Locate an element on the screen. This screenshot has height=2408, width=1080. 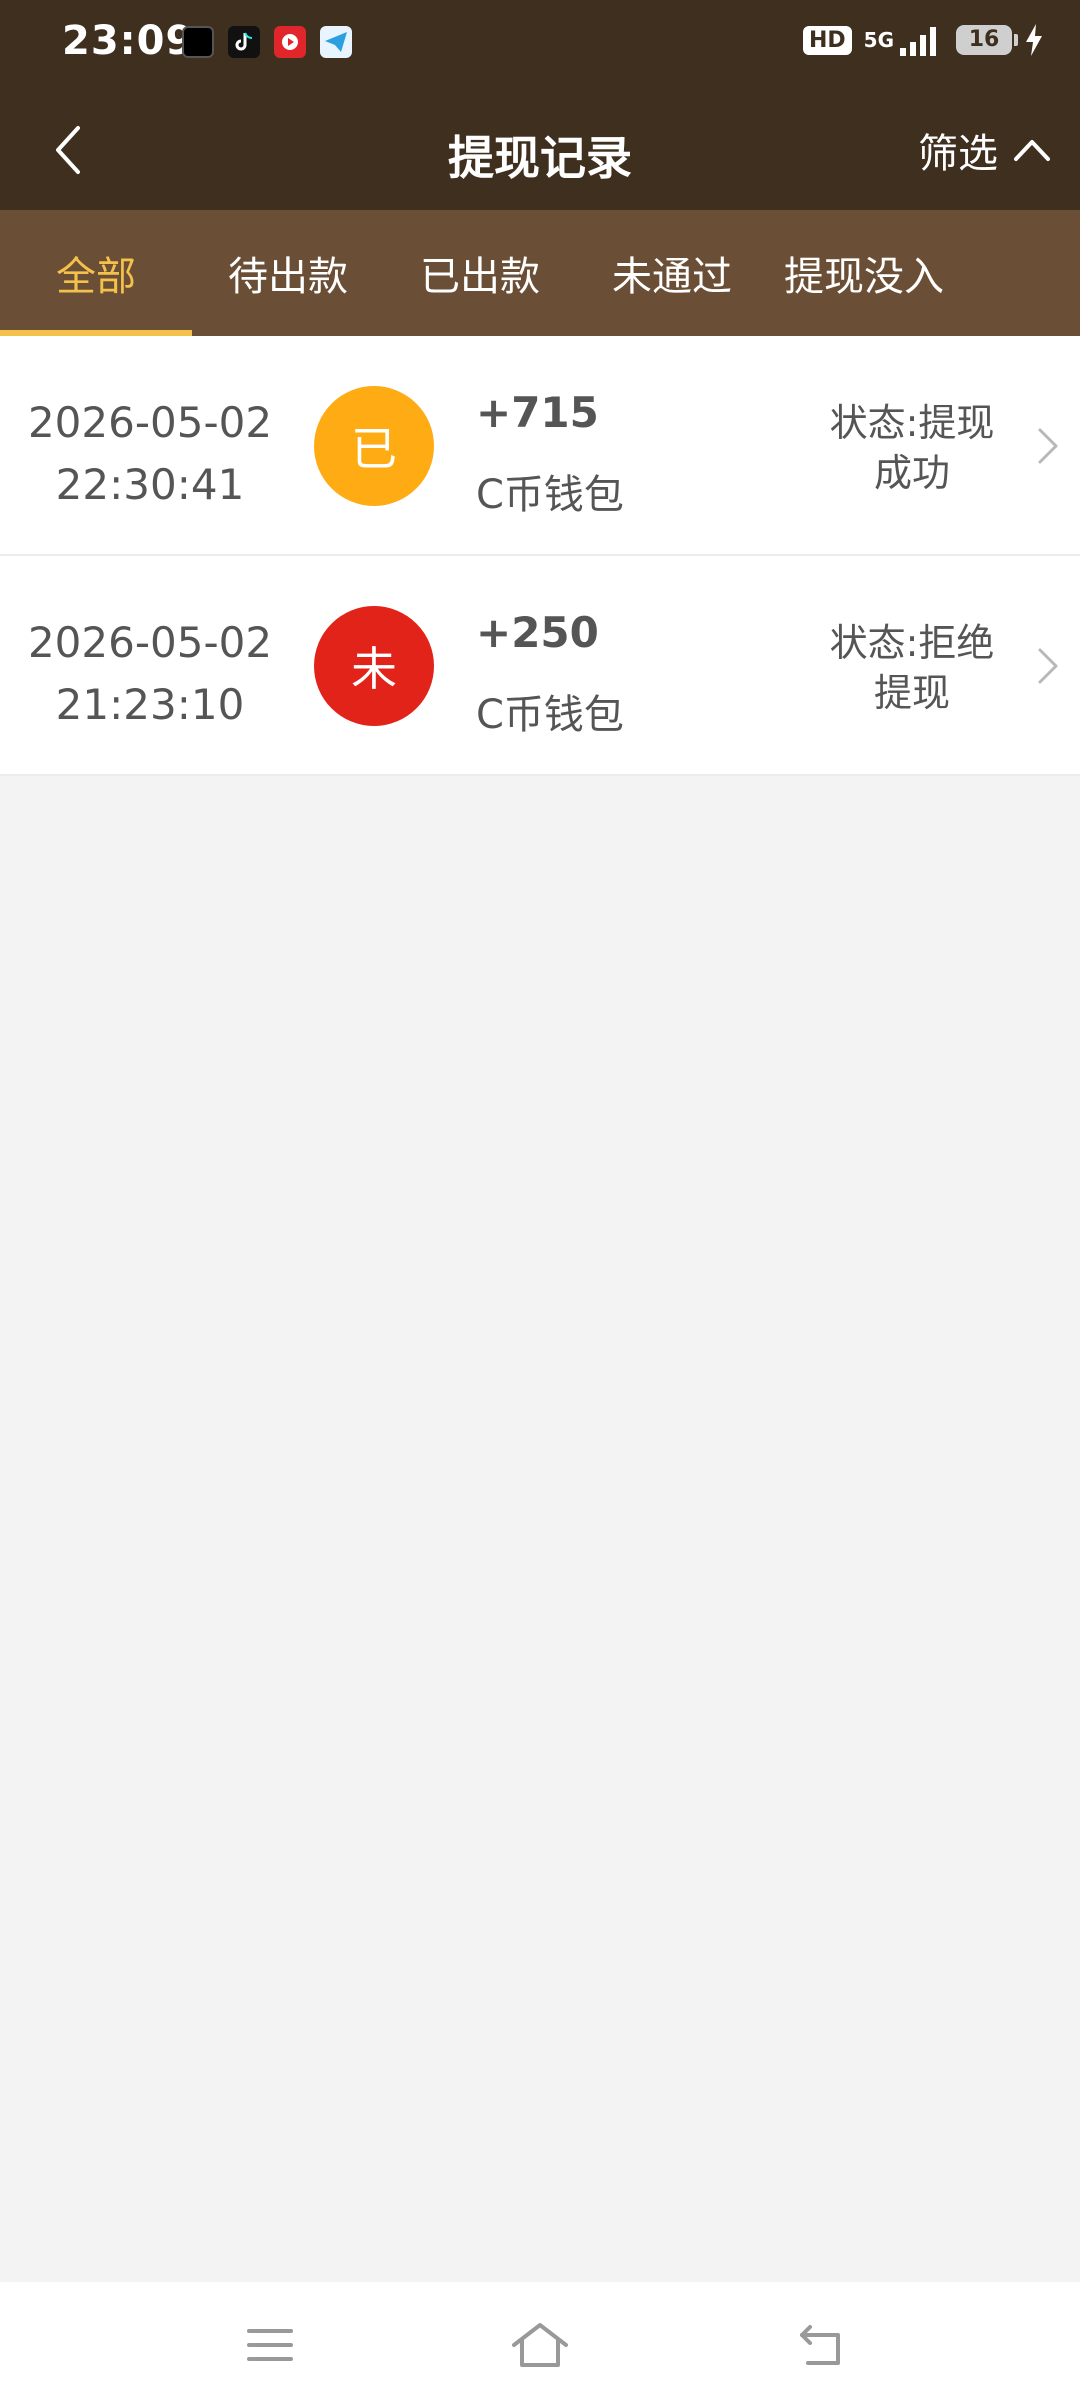
filter-button: 筛选 is located at coordinates (985, 150).